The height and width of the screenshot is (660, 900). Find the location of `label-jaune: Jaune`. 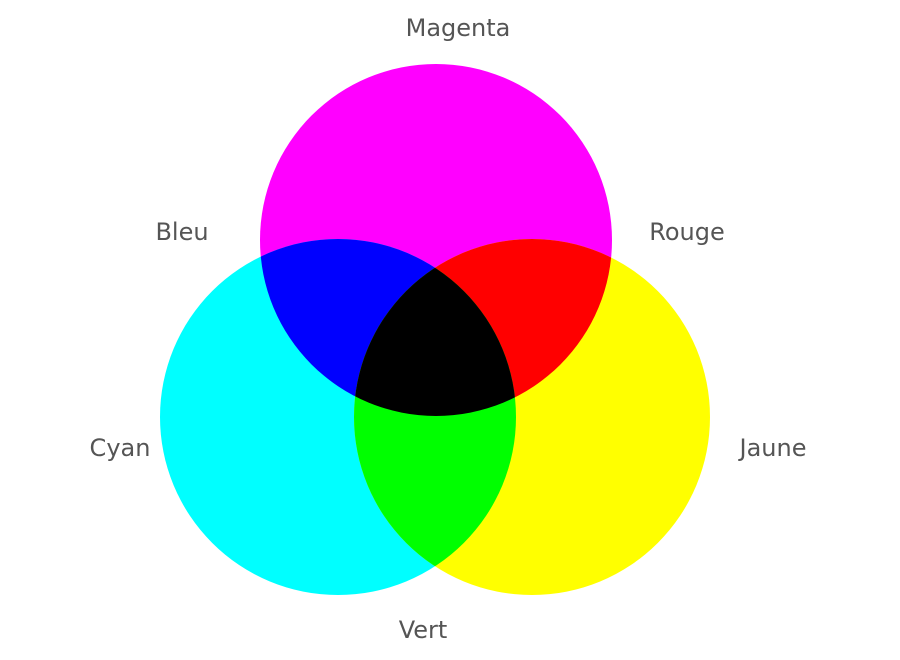

label-jaune: Jaune is located at coordinates (773, 448).